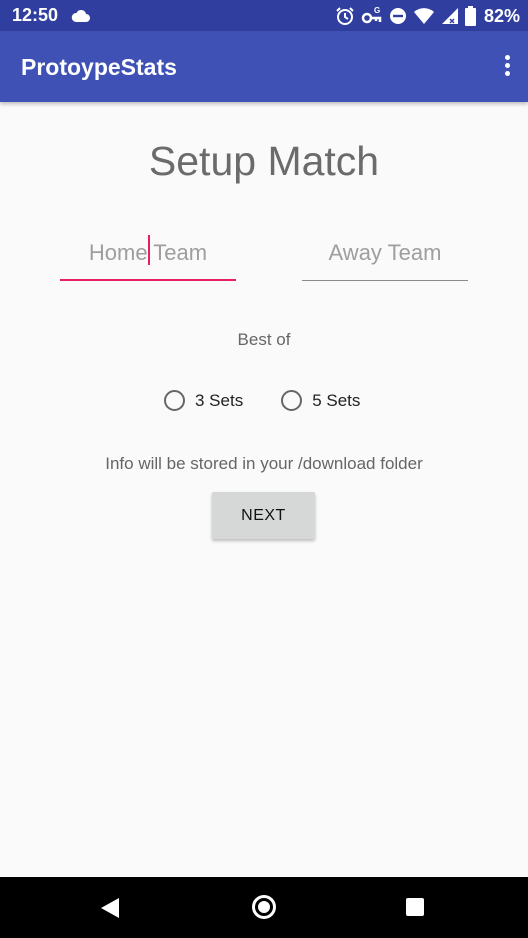 This screenshot has width=528, height=938. I want to click on away-team-underline, so click(385, 280).